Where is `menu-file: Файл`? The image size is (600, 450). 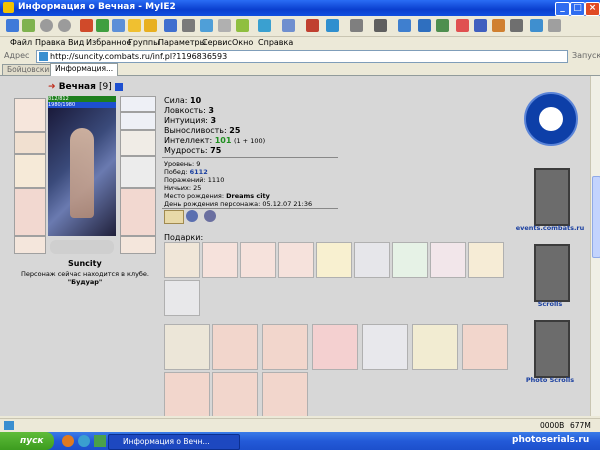 menu-file: Файл is located at coordinates (21, 42).